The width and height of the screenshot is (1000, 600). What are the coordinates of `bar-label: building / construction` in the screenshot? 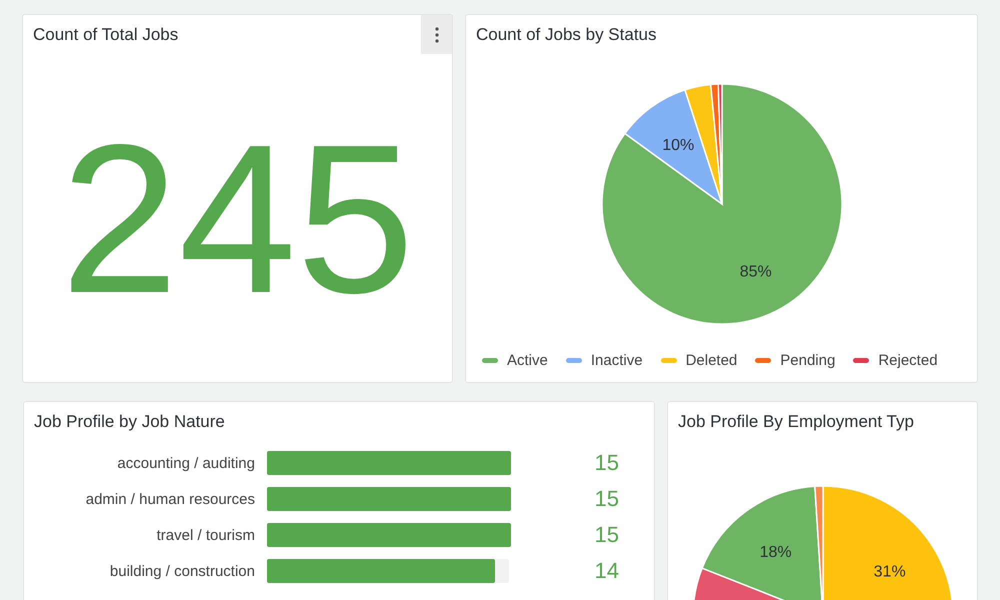 It's located at (182, 571).